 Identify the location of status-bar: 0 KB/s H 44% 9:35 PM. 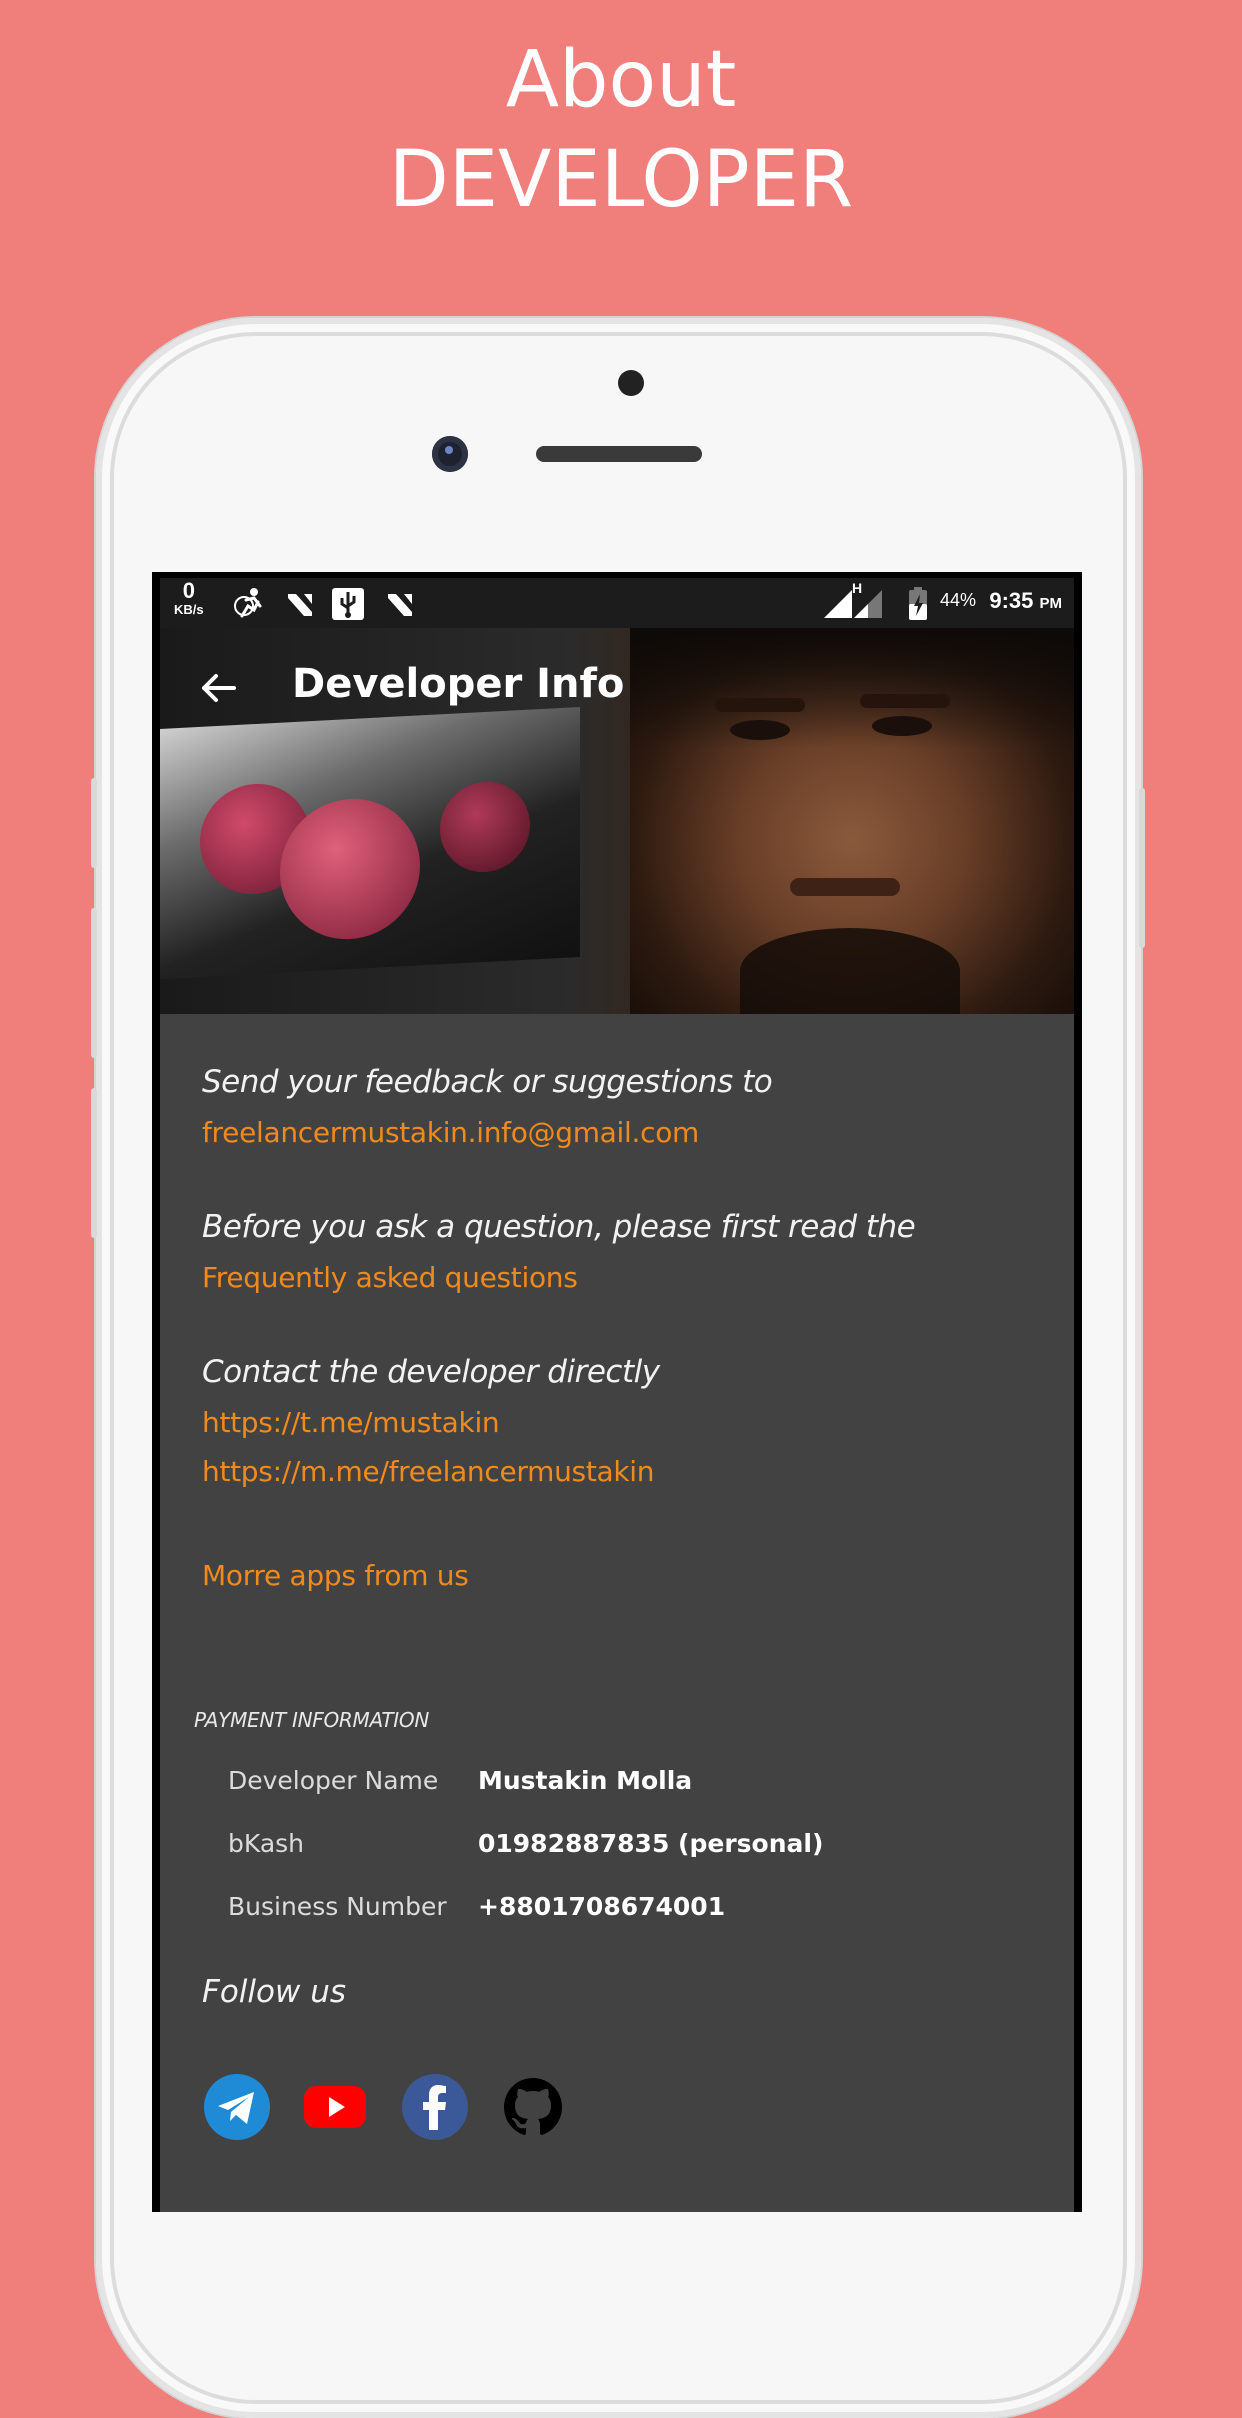
(617, 603).